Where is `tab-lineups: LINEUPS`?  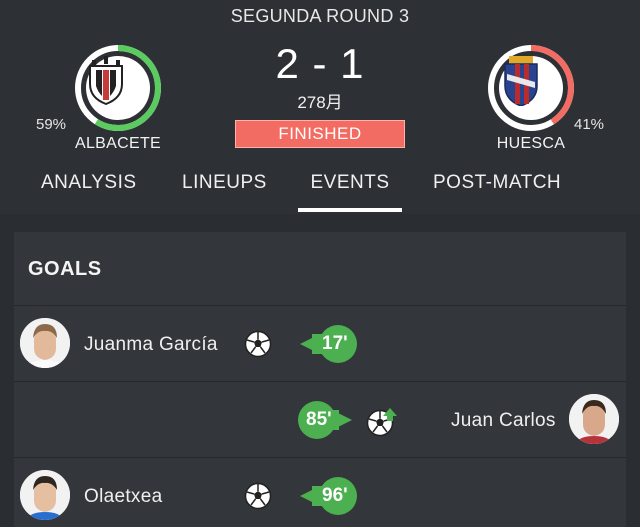
tab-lineups: LINEUPS is located at coordinates (224, 192).